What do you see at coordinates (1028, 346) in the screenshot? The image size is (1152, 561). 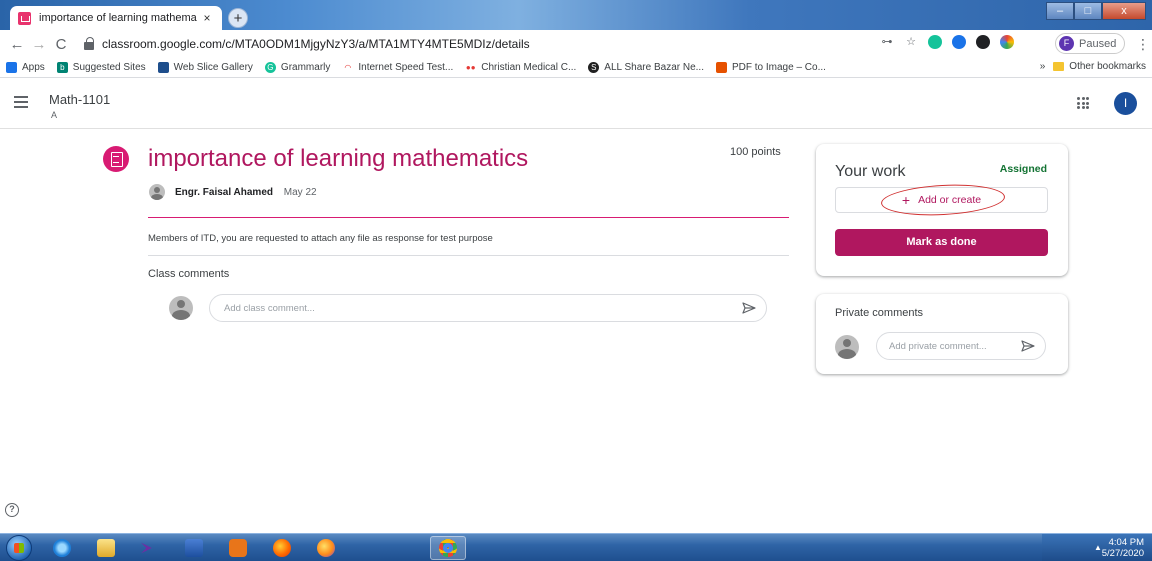 I see `private-send-icon` at bounding box center [1028, 346].